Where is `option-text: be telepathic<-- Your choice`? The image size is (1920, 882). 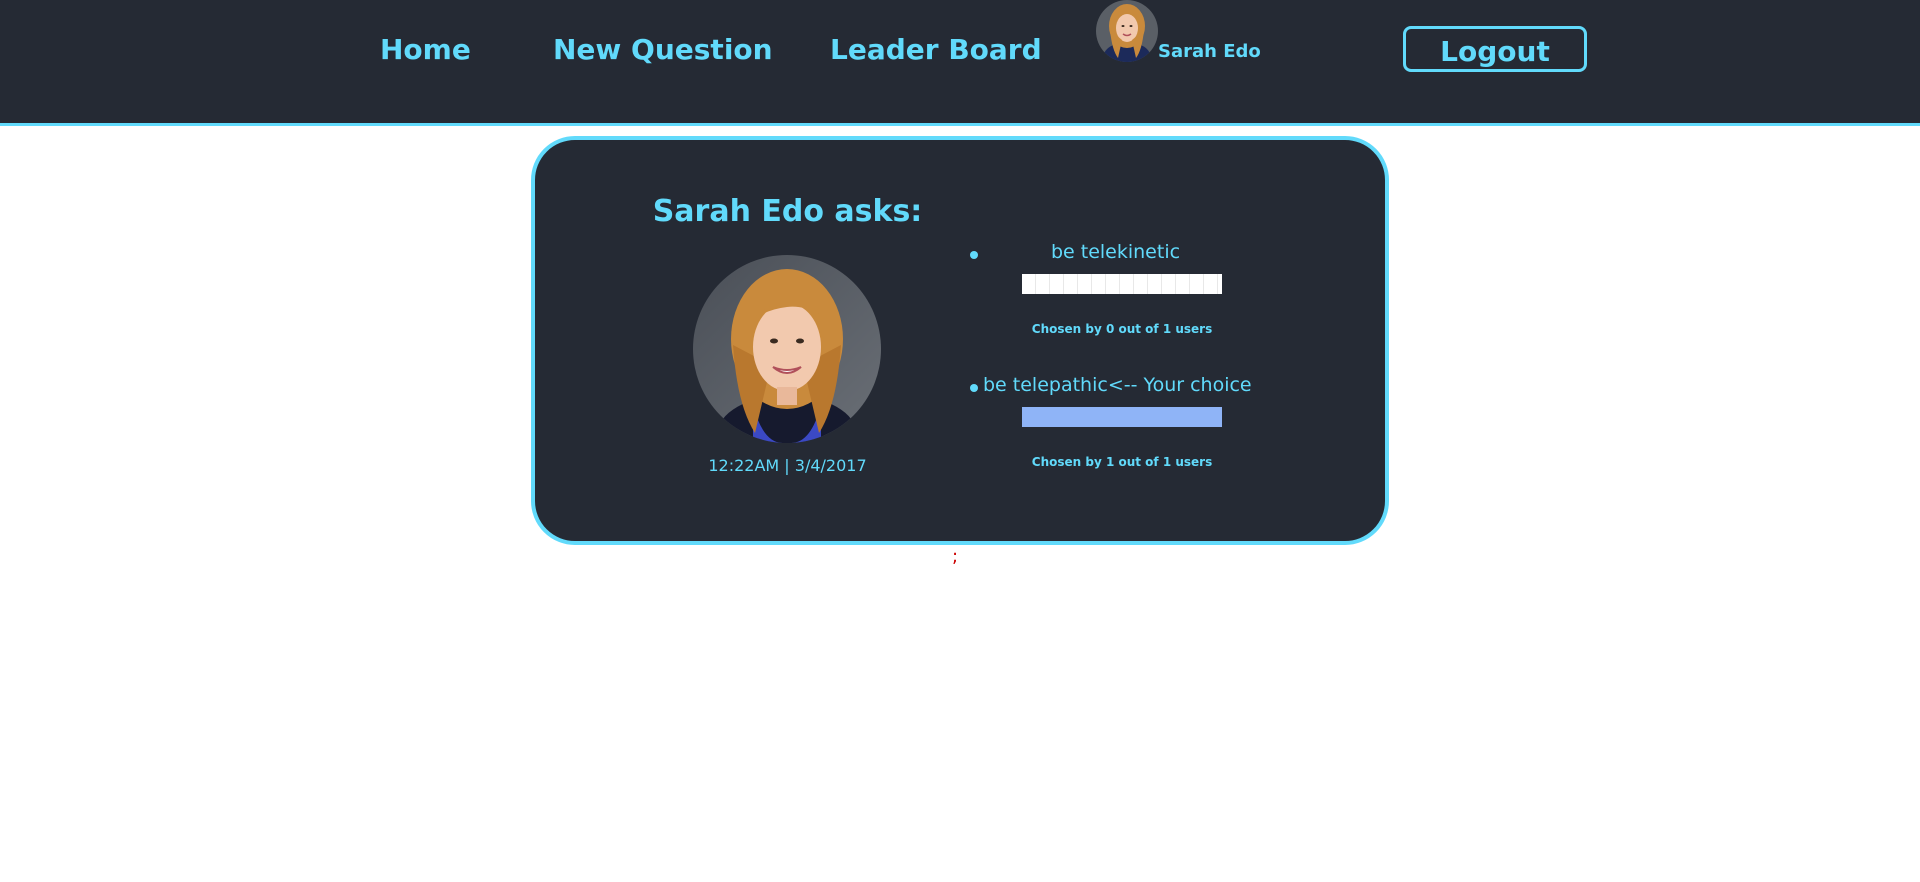 option-text: be telepathic<-- Your choice is located at coordinates (1117, 385).